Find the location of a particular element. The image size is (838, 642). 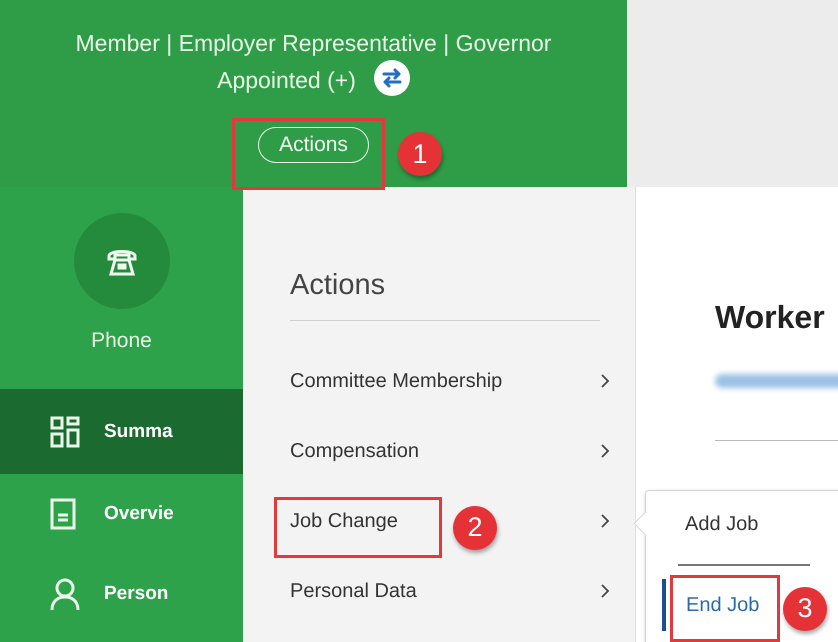

menu-item: Compensation is located at coordinates (354, 451).